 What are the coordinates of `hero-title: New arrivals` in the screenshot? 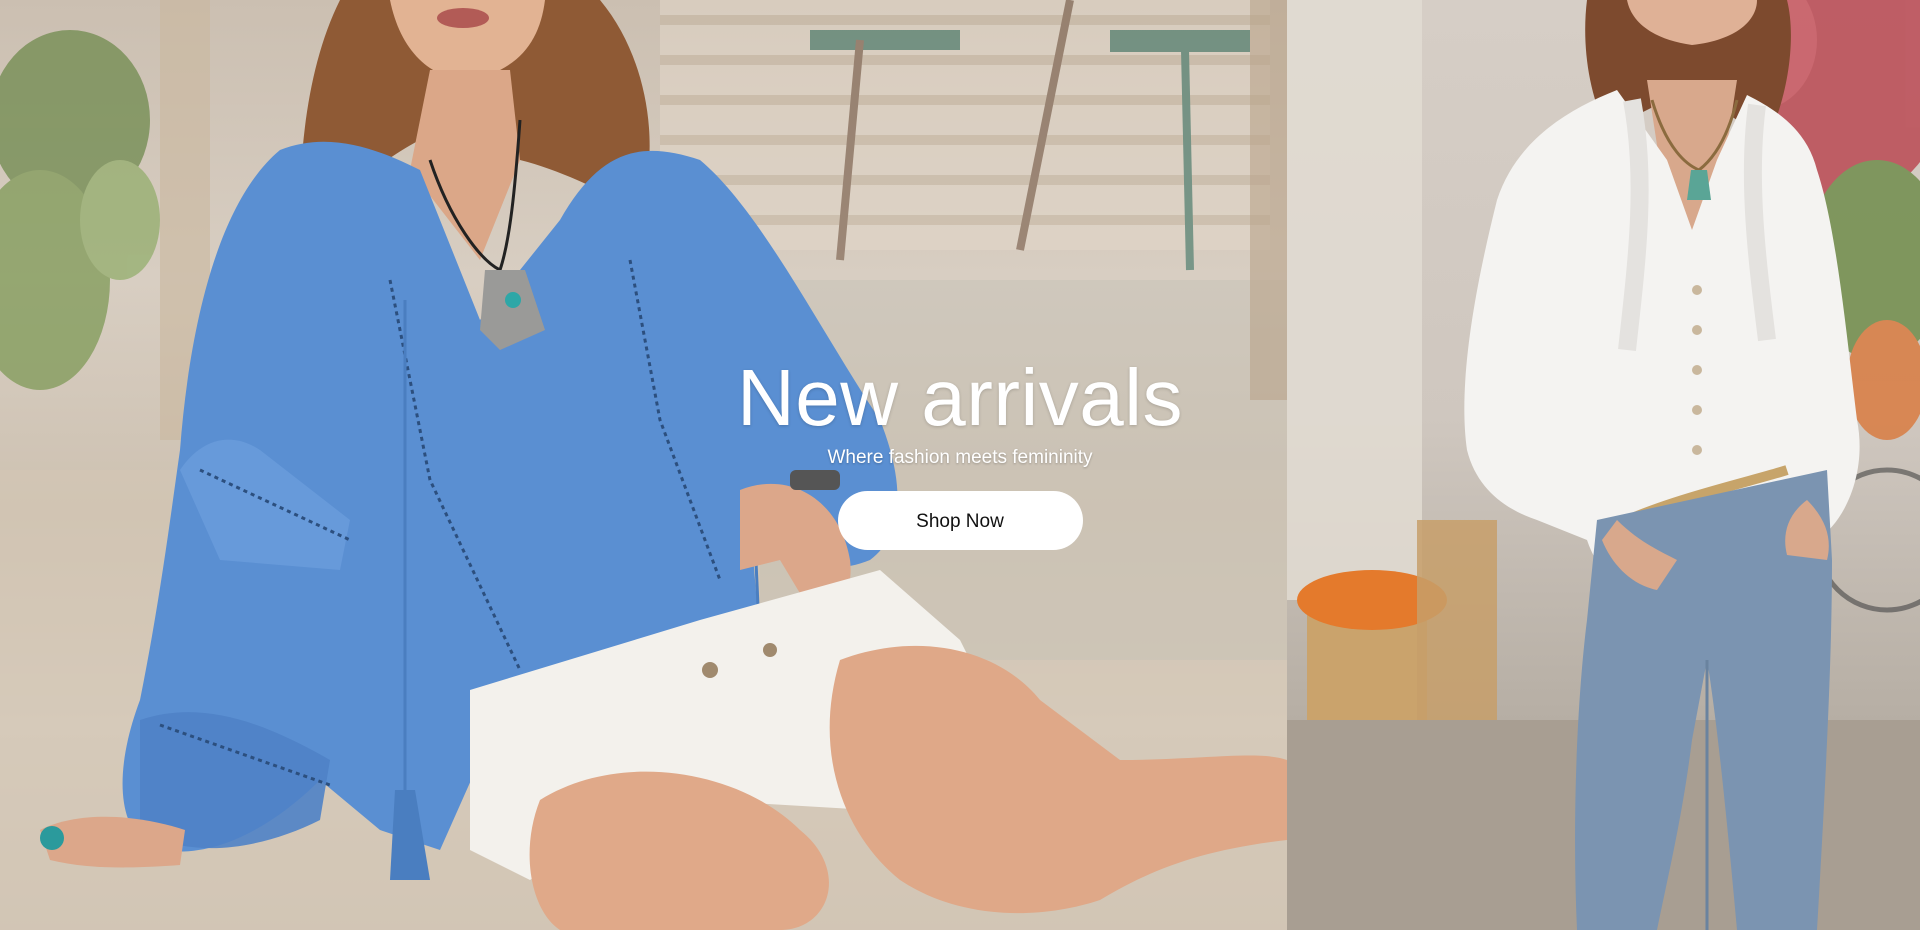 It's located at (960, 397).